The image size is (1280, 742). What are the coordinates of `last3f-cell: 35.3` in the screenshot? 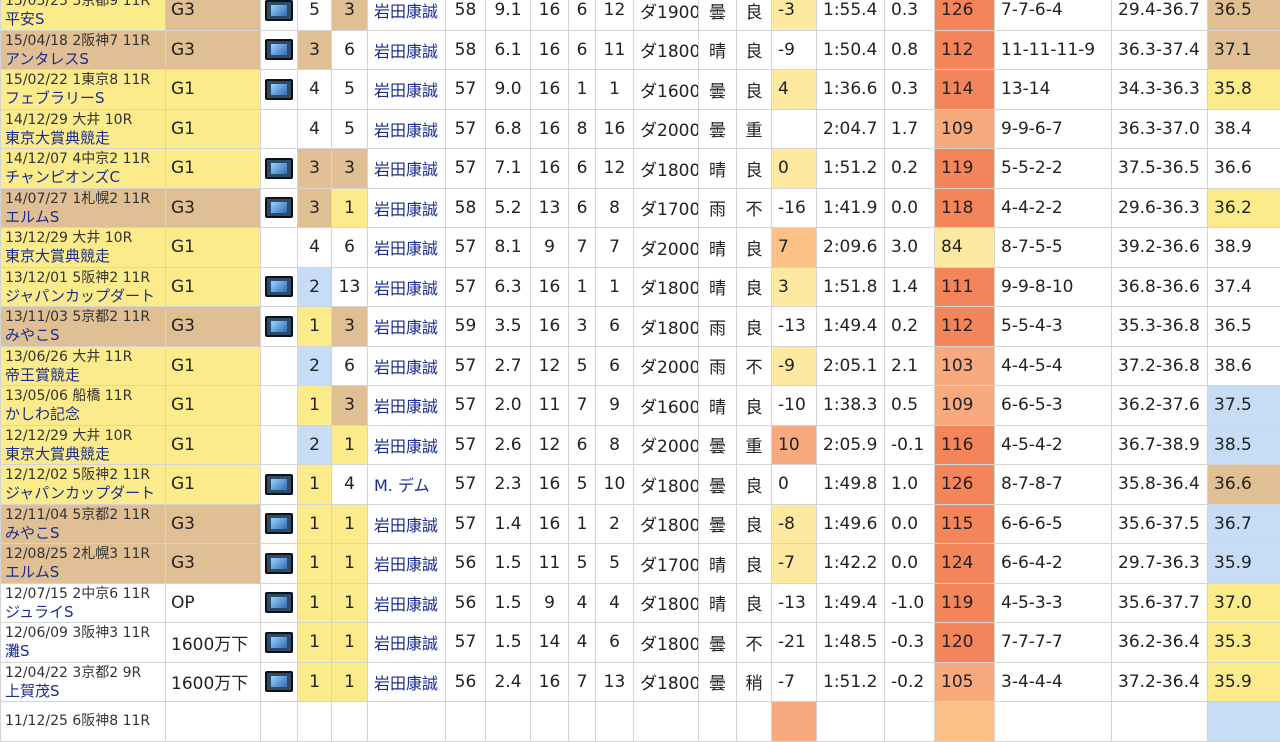 It's located at (1244, 643).